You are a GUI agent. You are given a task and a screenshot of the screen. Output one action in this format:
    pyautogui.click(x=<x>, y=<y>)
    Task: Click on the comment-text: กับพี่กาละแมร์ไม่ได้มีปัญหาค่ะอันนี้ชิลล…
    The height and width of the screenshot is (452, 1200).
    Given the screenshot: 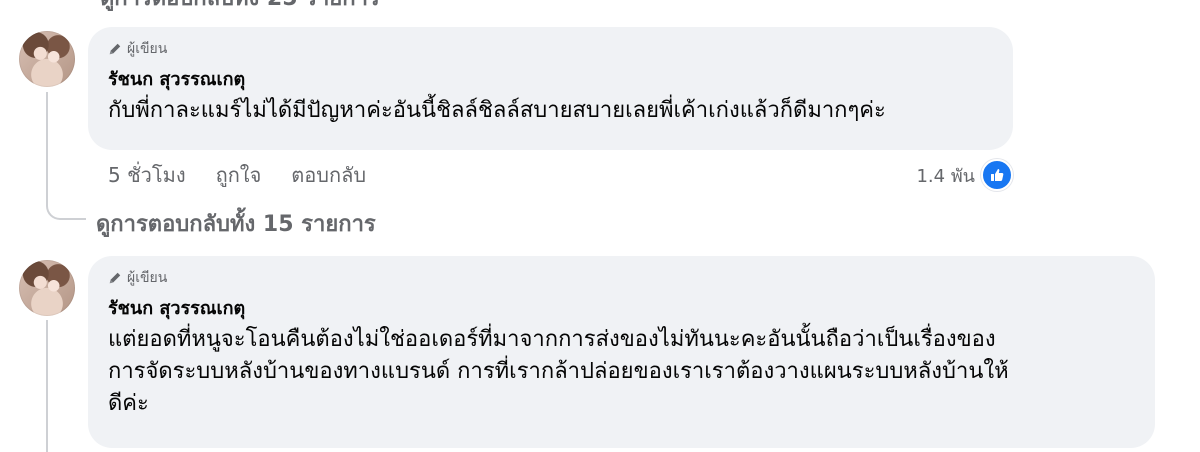 What is the action you would take?
    pyautogui.click(x=497, y=110)
    